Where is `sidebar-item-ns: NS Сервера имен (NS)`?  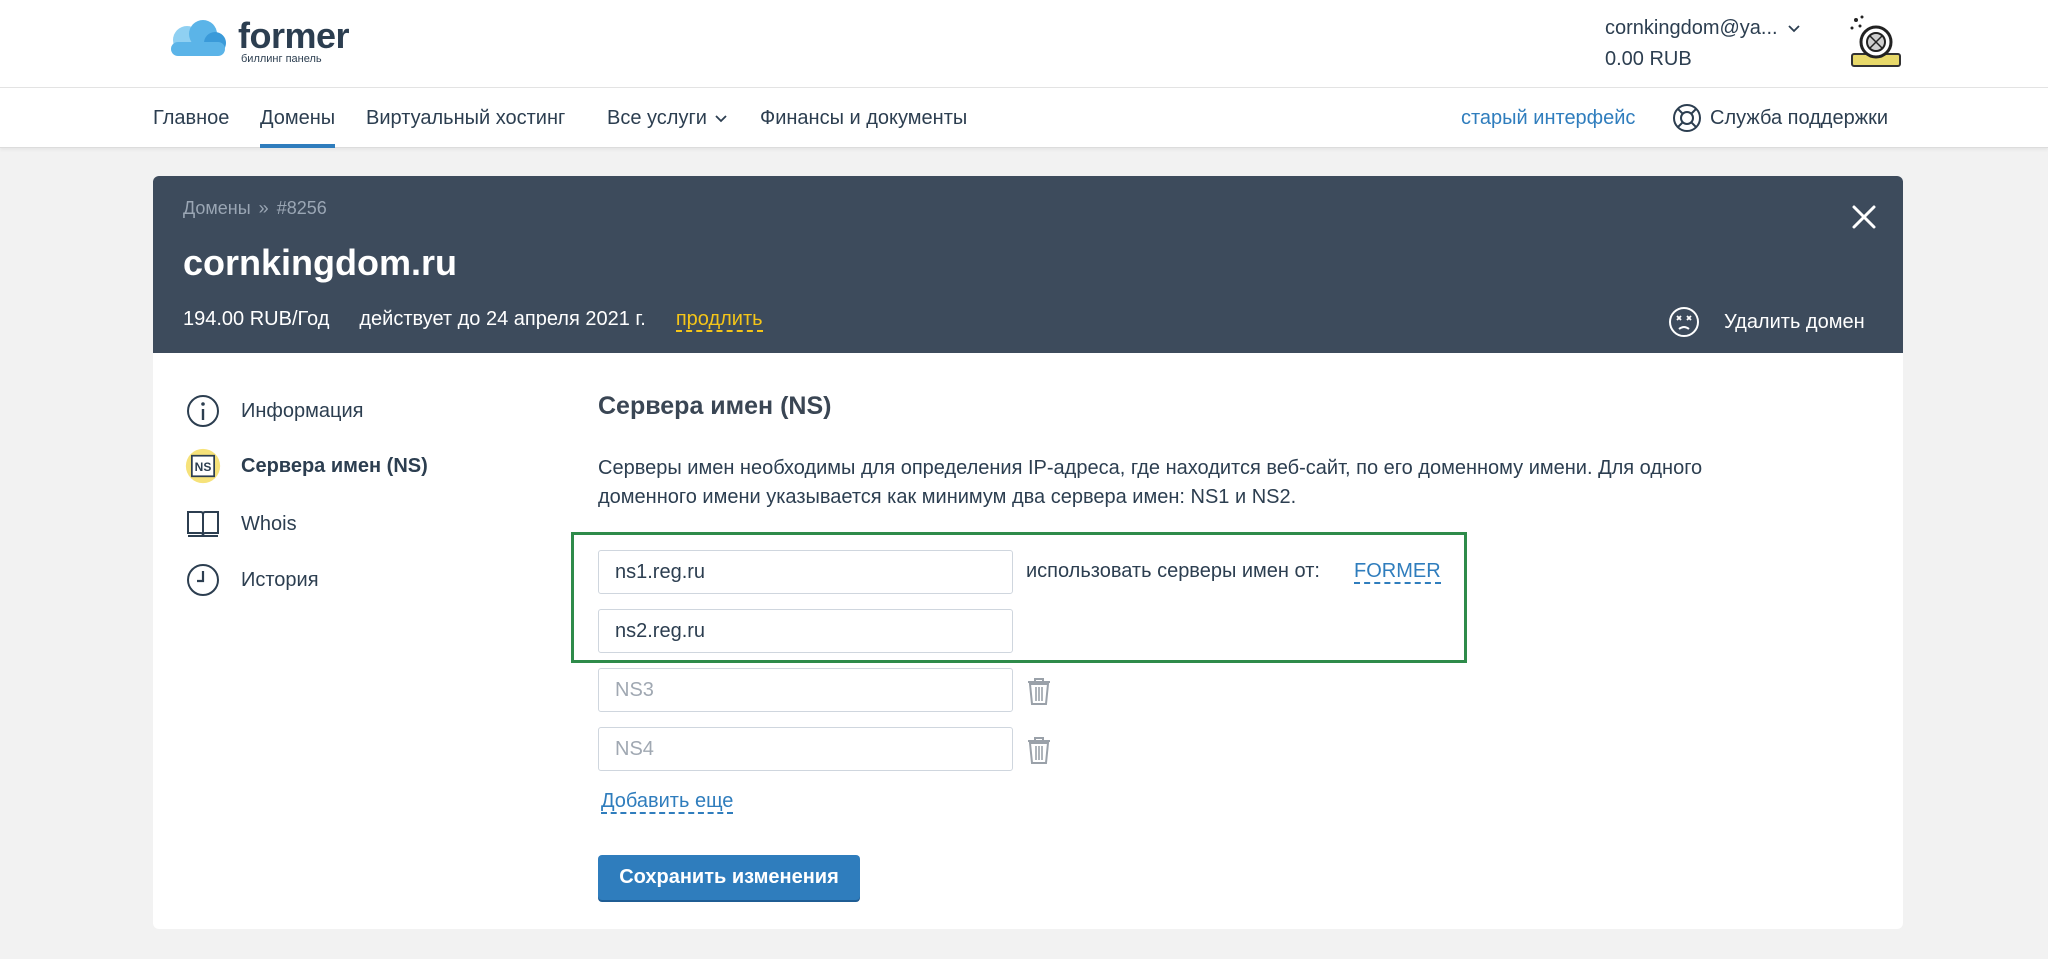 sidebar-item-ns: NS Сервера имен (NS) is located at coordinates (306, 466).